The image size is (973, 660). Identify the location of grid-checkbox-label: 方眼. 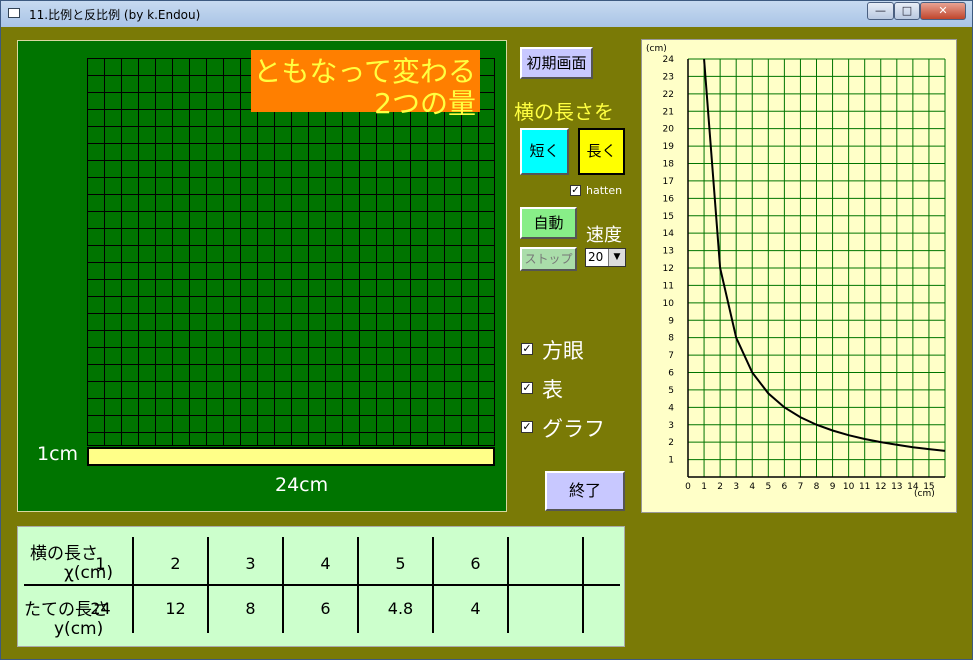
(563, 351).